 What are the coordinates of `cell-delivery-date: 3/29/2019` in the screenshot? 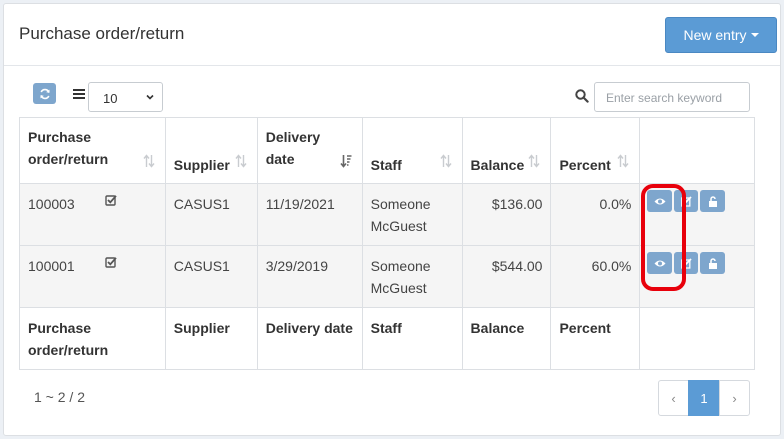 It's located at (309, 276).